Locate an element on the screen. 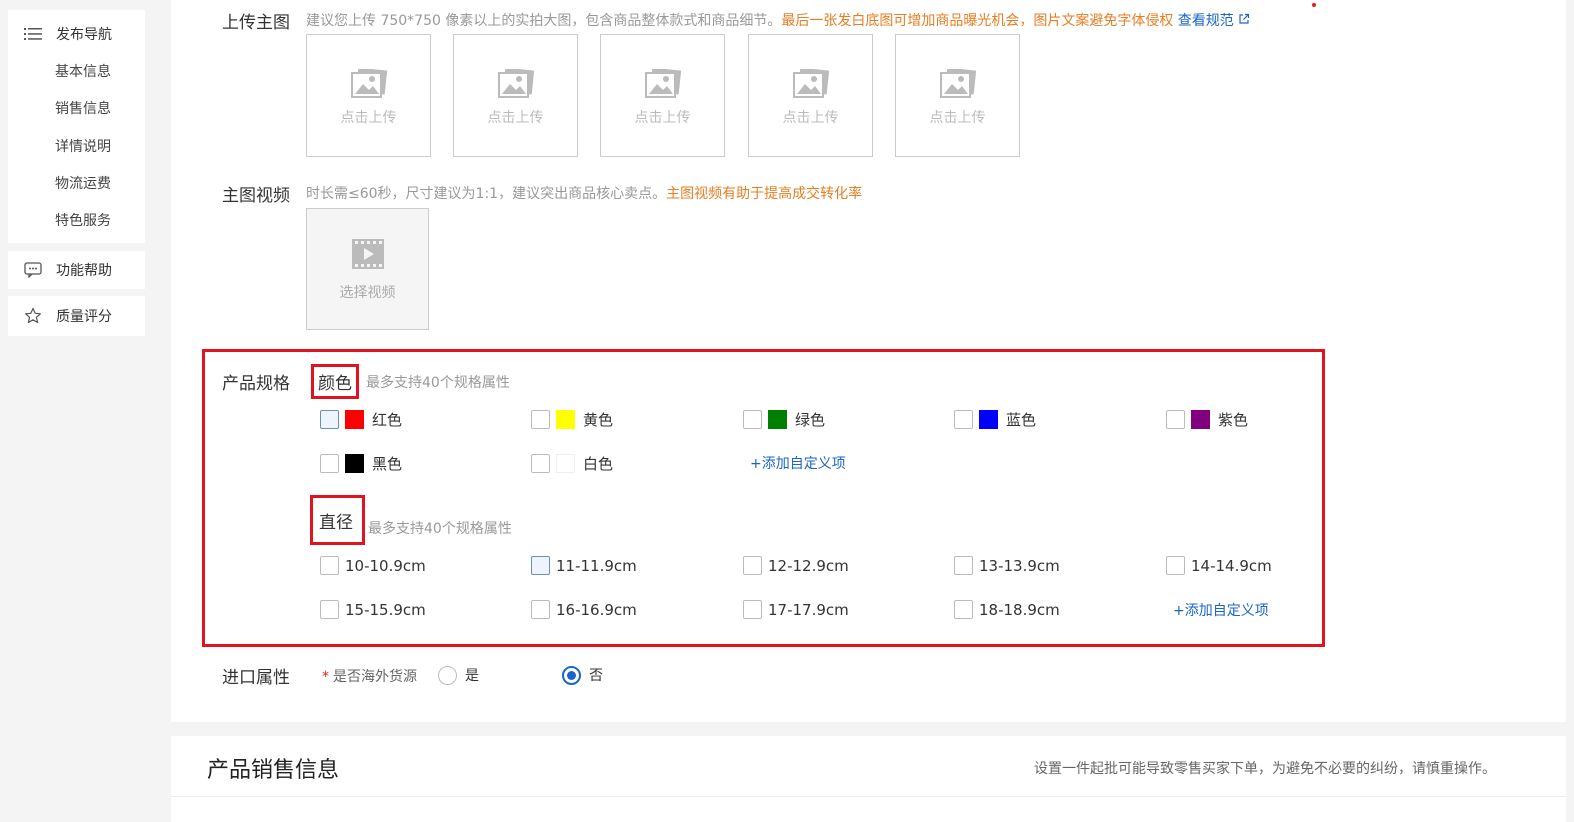 The image size is (1574, 822). nav-item-special-service: 特色服务 is located at coordinates (83, 220).